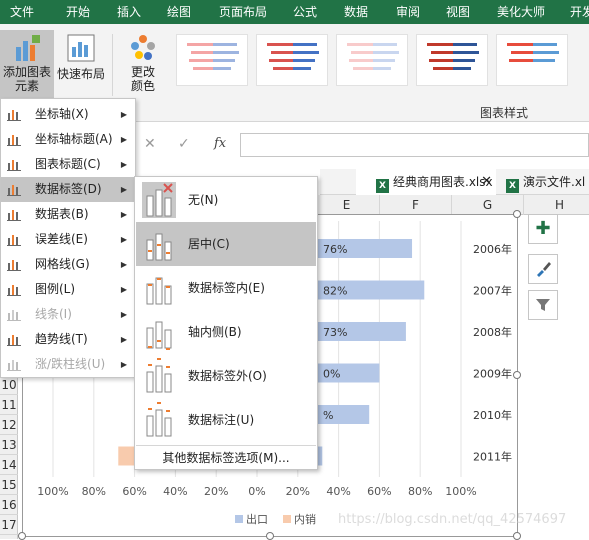  I want to click on menu-item-trendline: 趋势线(T) ▶, so click(68, 339).